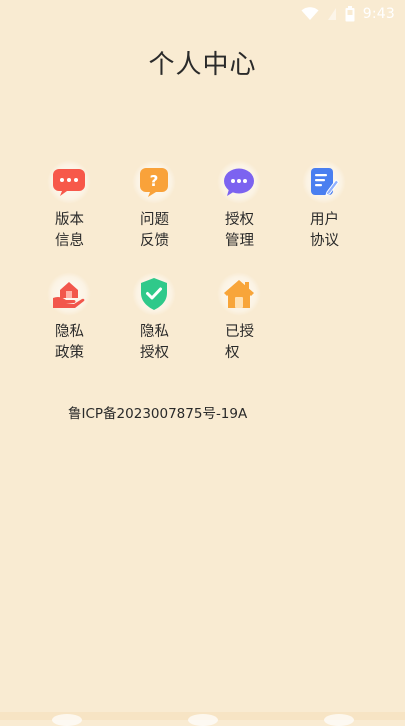 The width and height of the screenshot is (405, 726). What do you see at coordinates (202, 14) in the screenshot?
I see `status-bar: 9:43` at bounding box center [202, 14].